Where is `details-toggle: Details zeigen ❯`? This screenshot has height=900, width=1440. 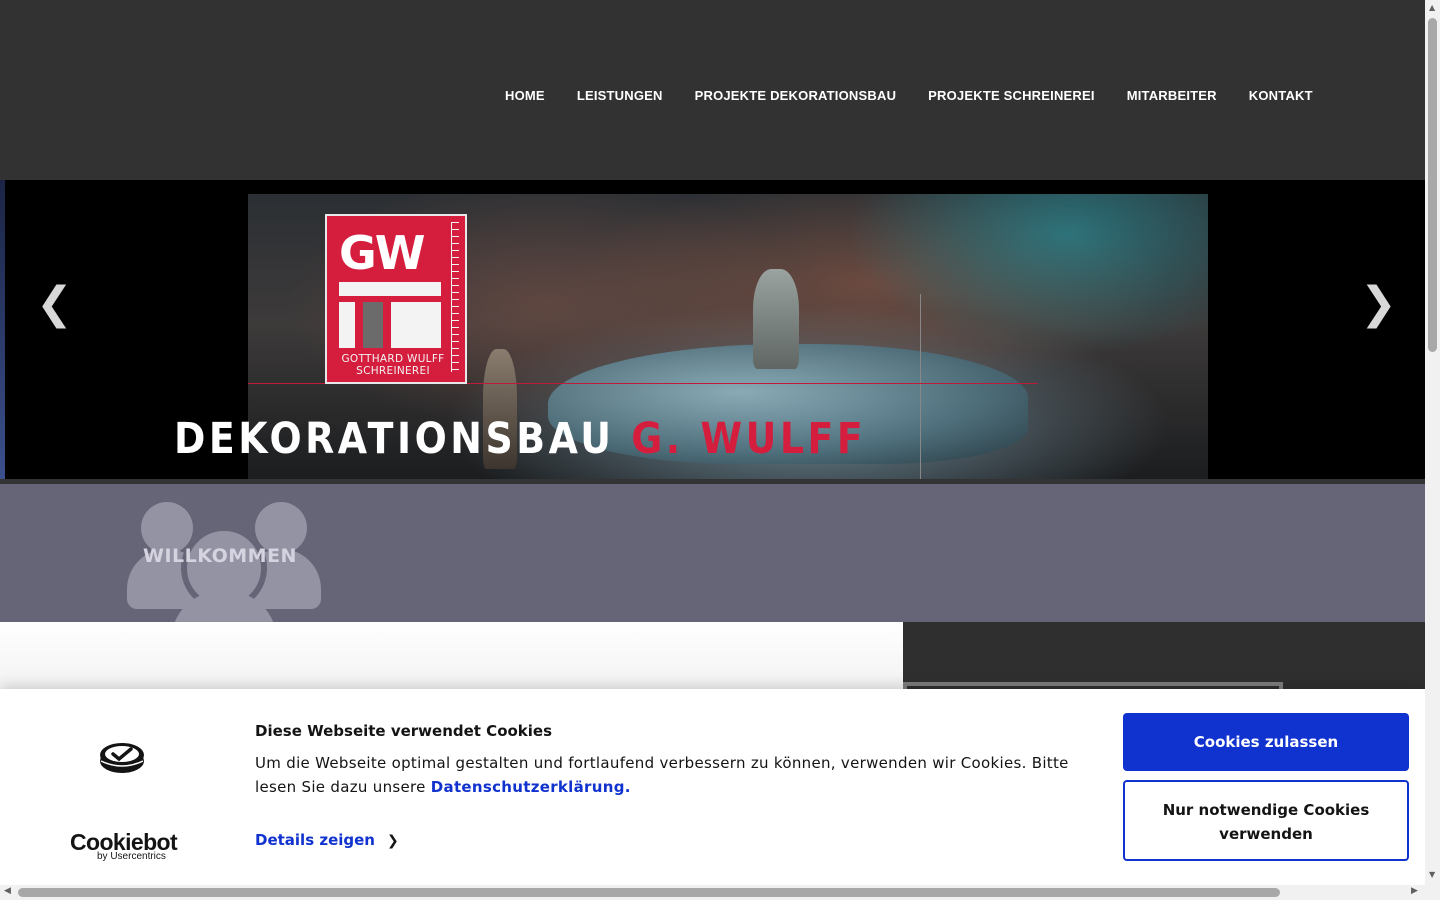 details-toggle: Details zeigen ❯ is located at coordinates (327, 840).